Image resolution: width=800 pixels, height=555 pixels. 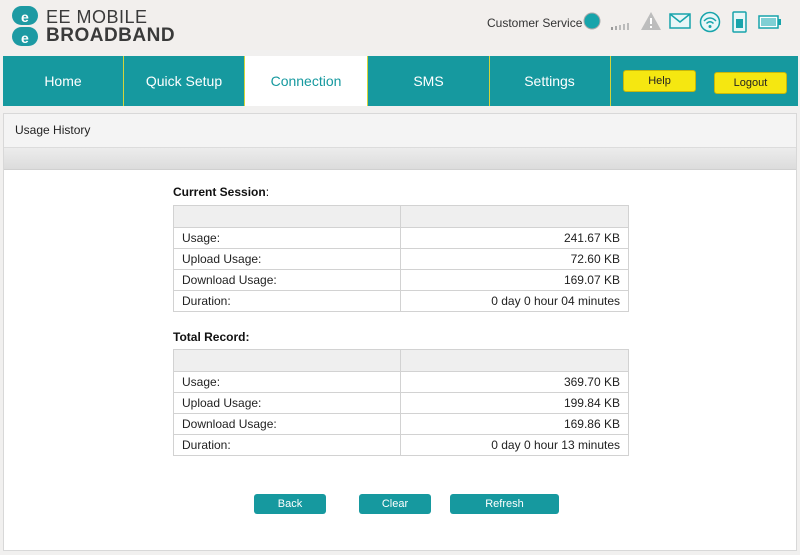 I want to click on table-row: Duration: 0 day 0 hour 13 minutes, so click(x=401, y=445).